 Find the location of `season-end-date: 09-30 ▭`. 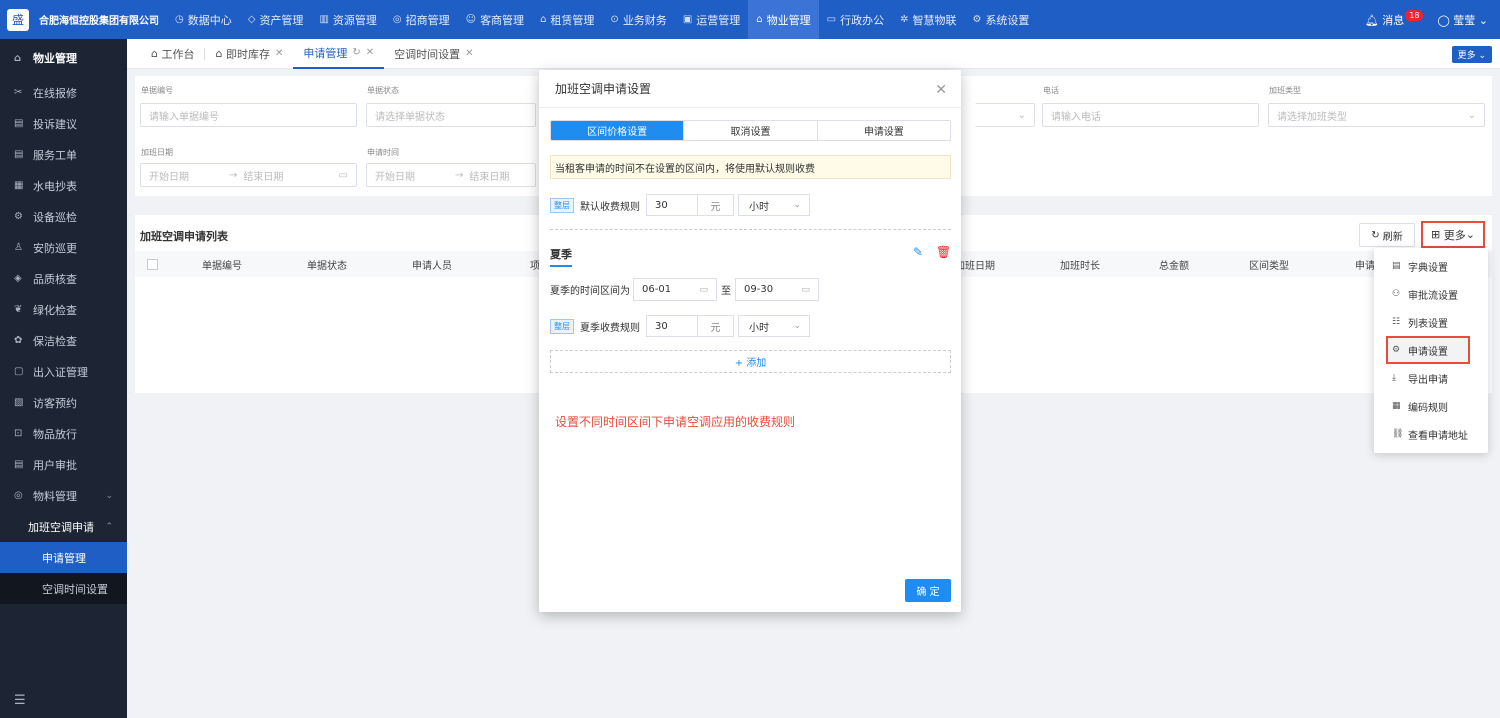

season-end-date: 09-30 ▭ is located at coordinates (777, 289).